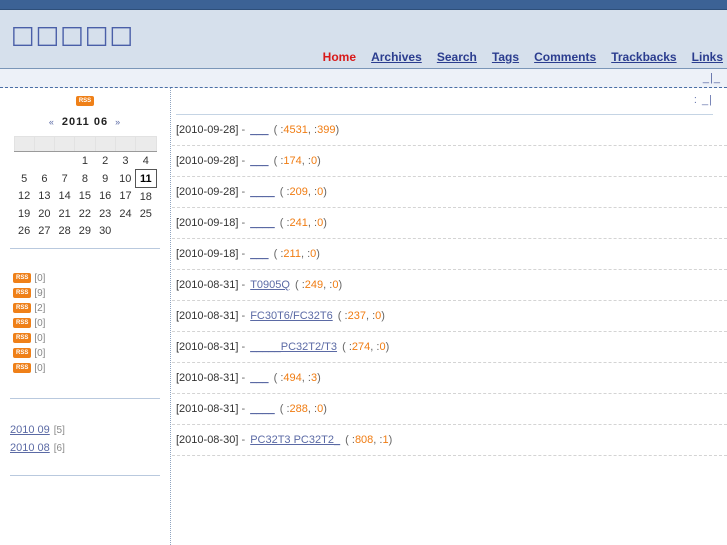 The width and height of the screenshot is (727, 545). I want to click on calendar-day: 5, so click(24, 179).